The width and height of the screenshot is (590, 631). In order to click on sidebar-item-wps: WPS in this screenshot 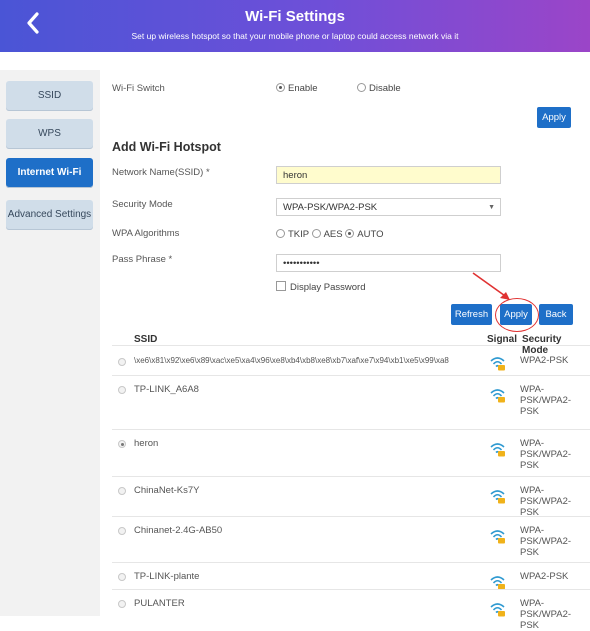, I will do `click(49, 134)`.